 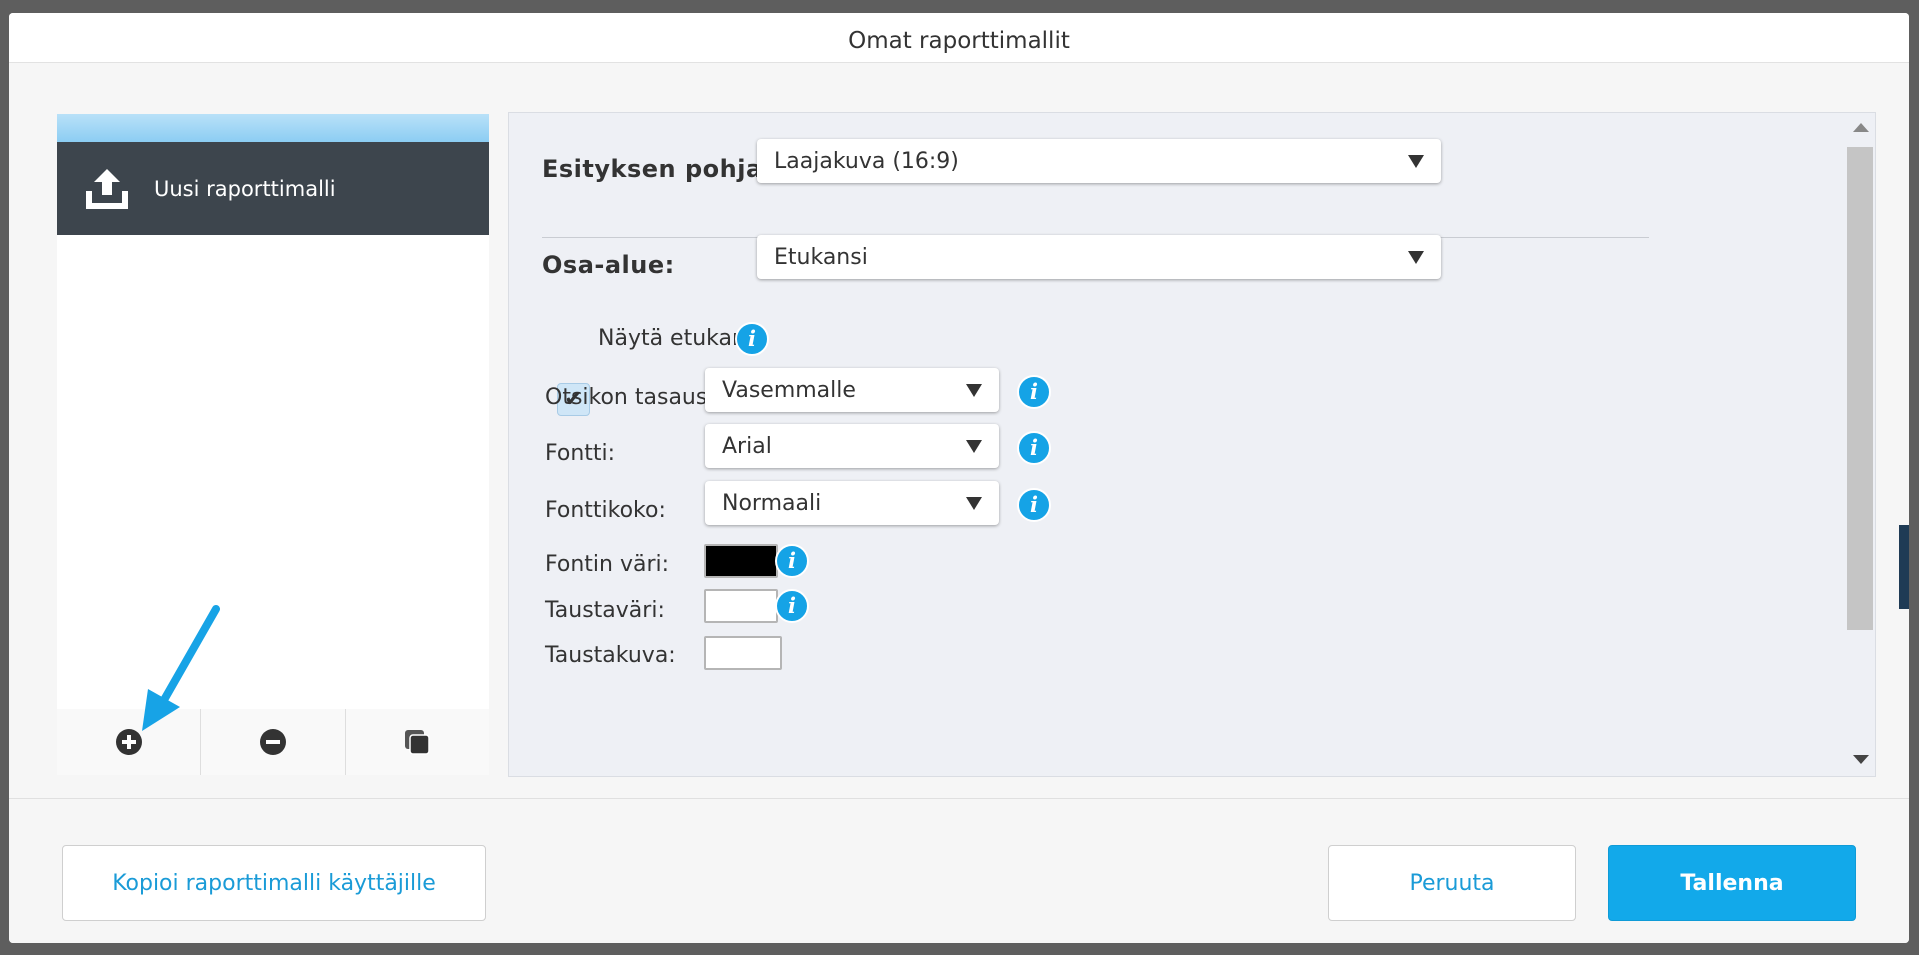 What do you see at coordinates (772, 503) in the screenshot?
I see `font-size-value: Normaali` at bounding box center [772, 503].